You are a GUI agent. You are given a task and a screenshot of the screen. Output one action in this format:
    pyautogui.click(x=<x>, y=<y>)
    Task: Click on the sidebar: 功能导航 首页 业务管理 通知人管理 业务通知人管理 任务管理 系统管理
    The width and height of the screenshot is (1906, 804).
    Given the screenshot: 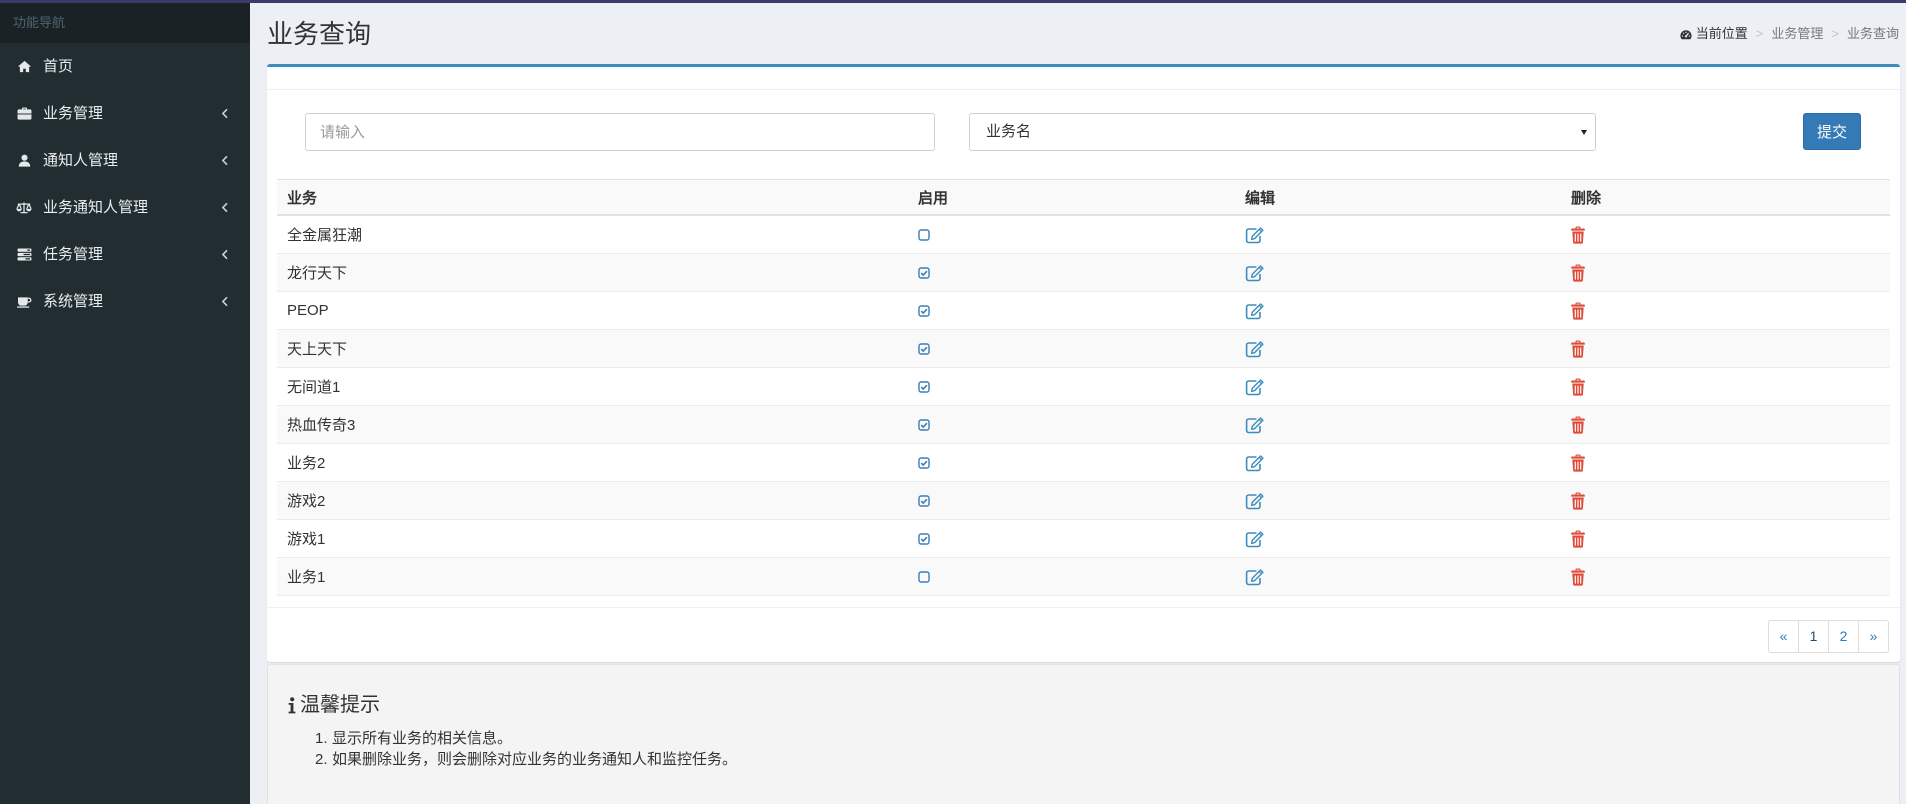 What is the action you would take?
    pyautogui.click(x=125, y=403)
    